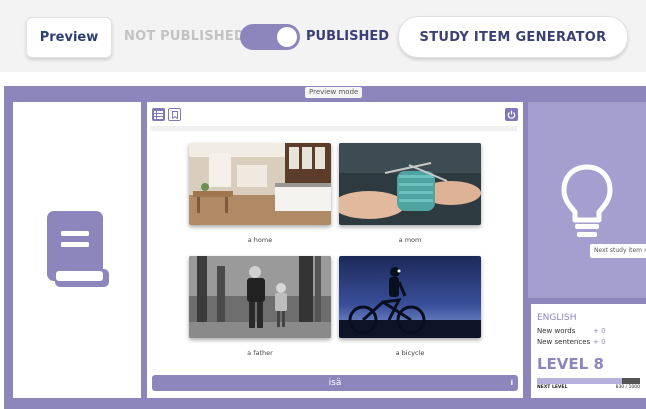 The image size is (646, 409). What do you see at coordinates (513, 37) in the screenshot?
I see `study-item-generator-button: STUDY ITEM GENERATOR` at bounding box center [513, 37].